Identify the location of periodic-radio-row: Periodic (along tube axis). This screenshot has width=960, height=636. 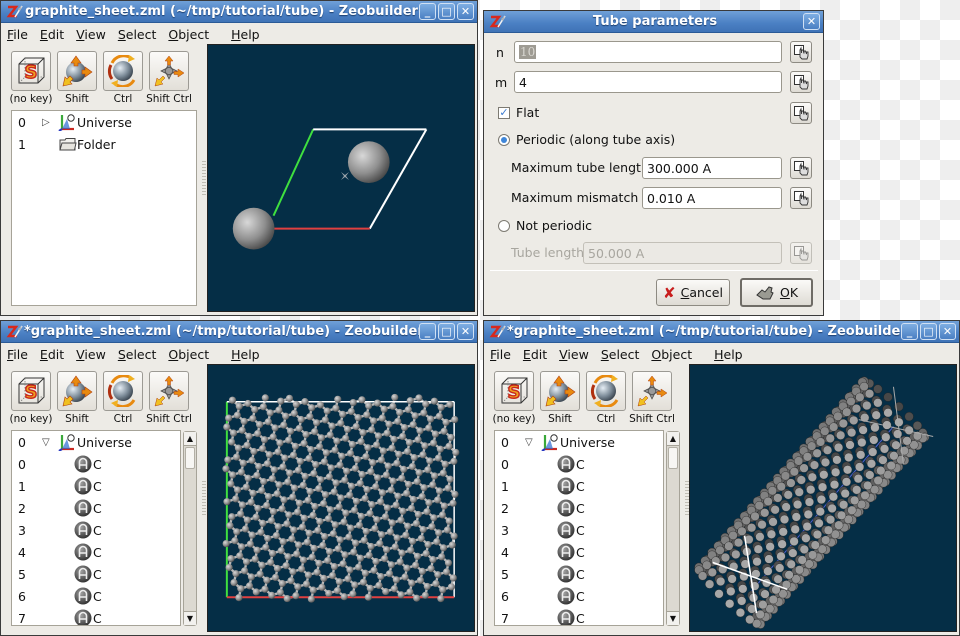
(586, 139).